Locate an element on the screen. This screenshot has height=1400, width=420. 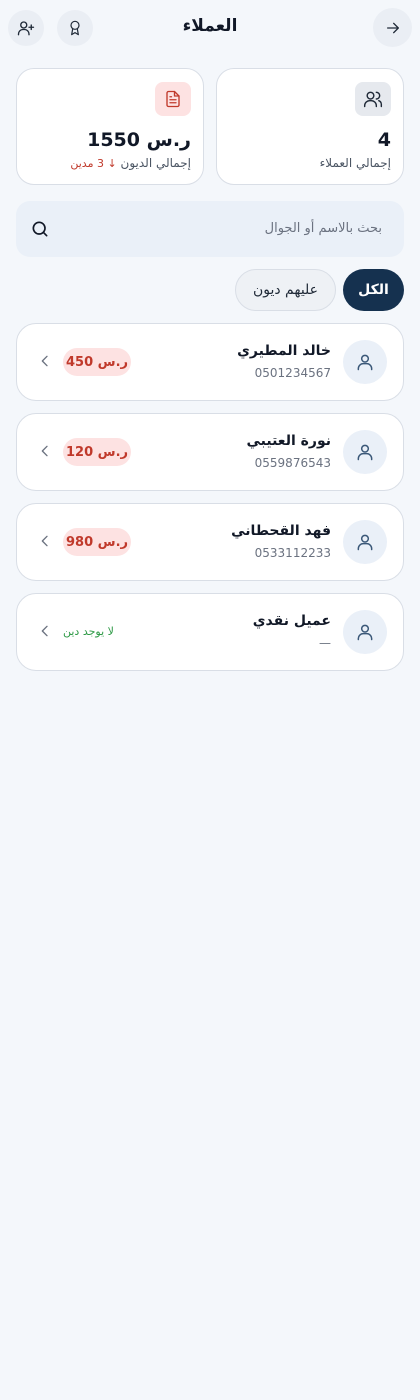
app-header: العملاء is located at coordinates (210, 28).